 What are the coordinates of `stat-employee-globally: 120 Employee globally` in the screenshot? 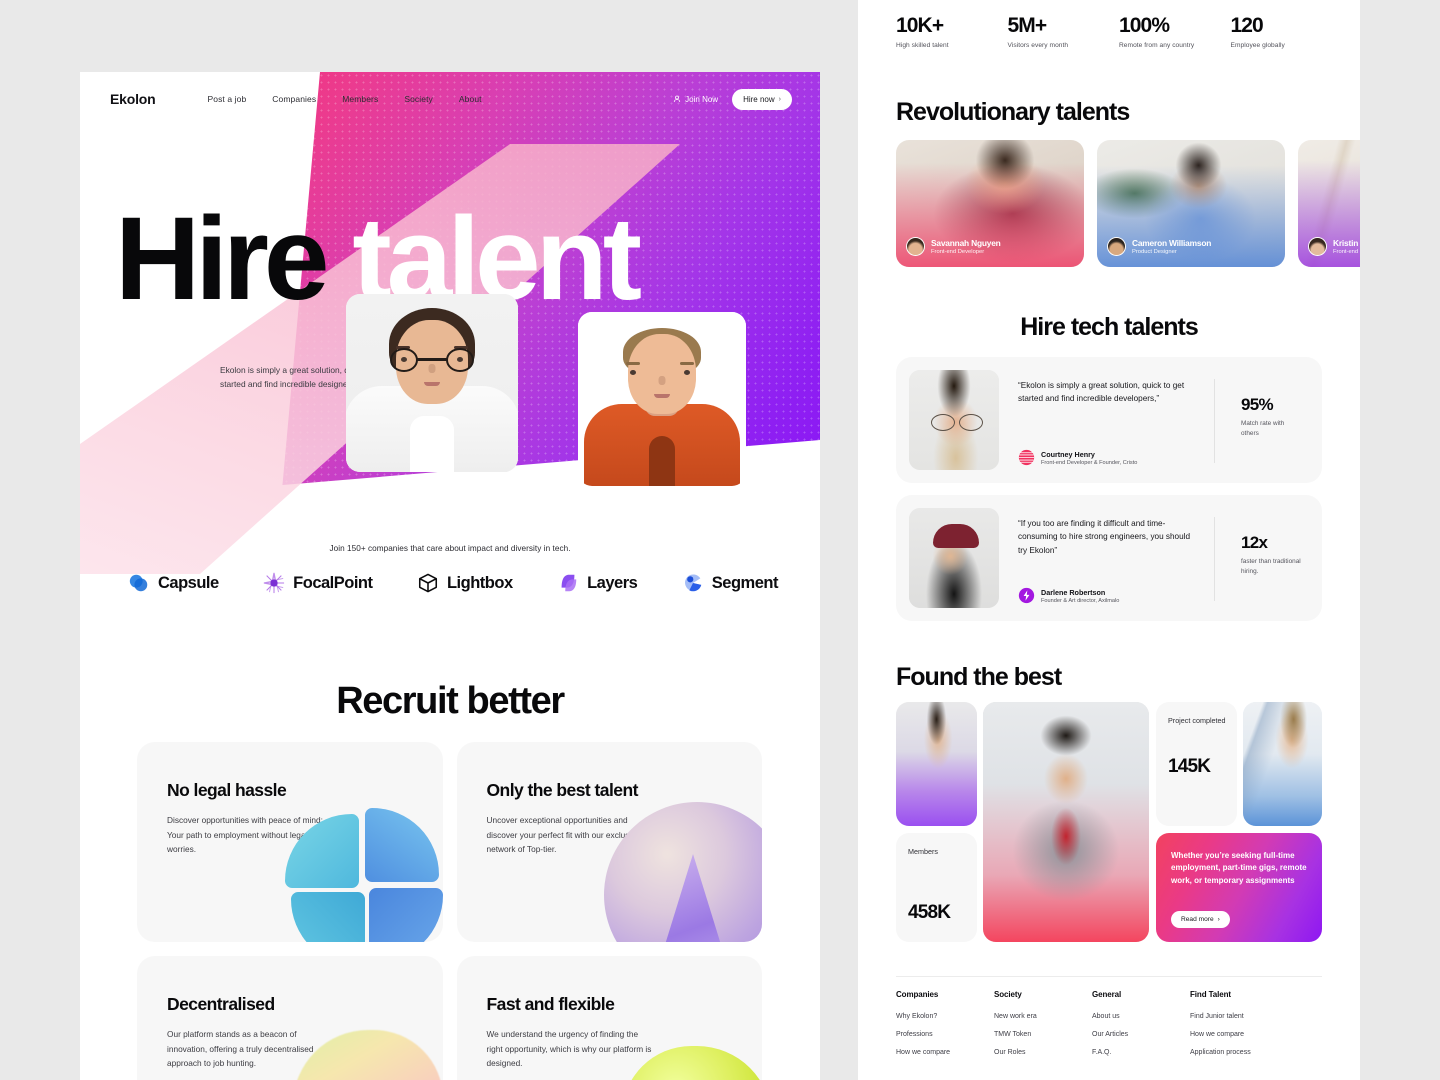 It's located at (1287, 31).